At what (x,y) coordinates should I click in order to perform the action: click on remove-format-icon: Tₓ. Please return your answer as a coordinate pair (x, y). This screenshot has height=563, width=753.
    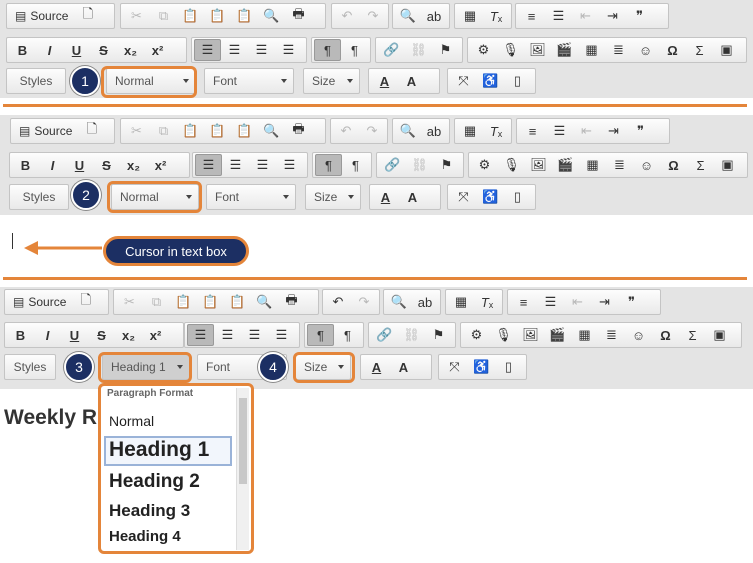
    Looking at the image, I should click on (496, 131).